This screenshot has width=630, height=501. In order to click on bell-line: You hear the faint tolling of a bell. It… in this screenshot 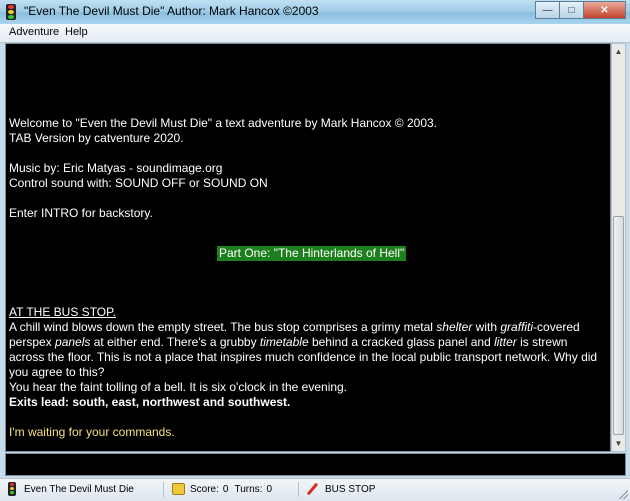, I will do `click(178, 387)`.